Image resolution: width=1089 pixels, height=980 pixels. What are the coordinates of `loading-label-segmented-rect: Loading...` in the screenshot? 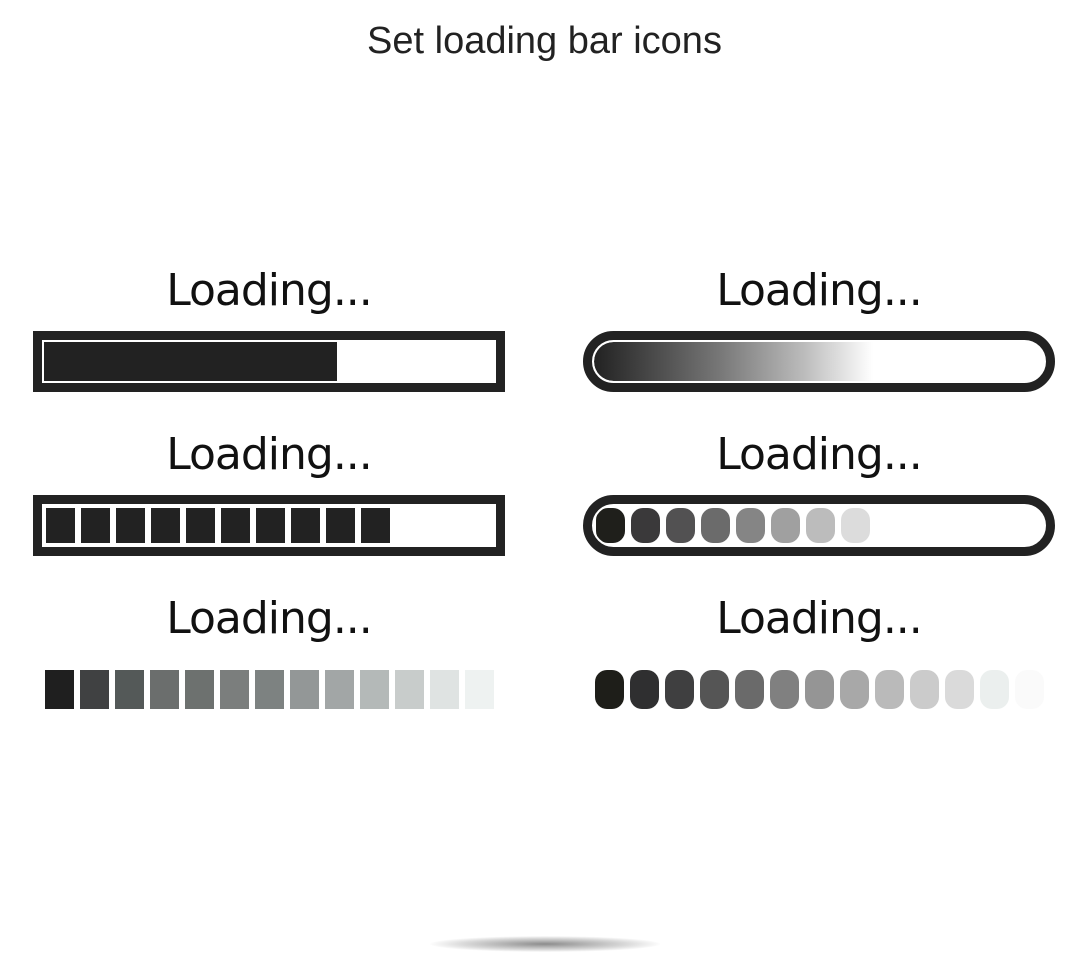 It's located at (269, 454).